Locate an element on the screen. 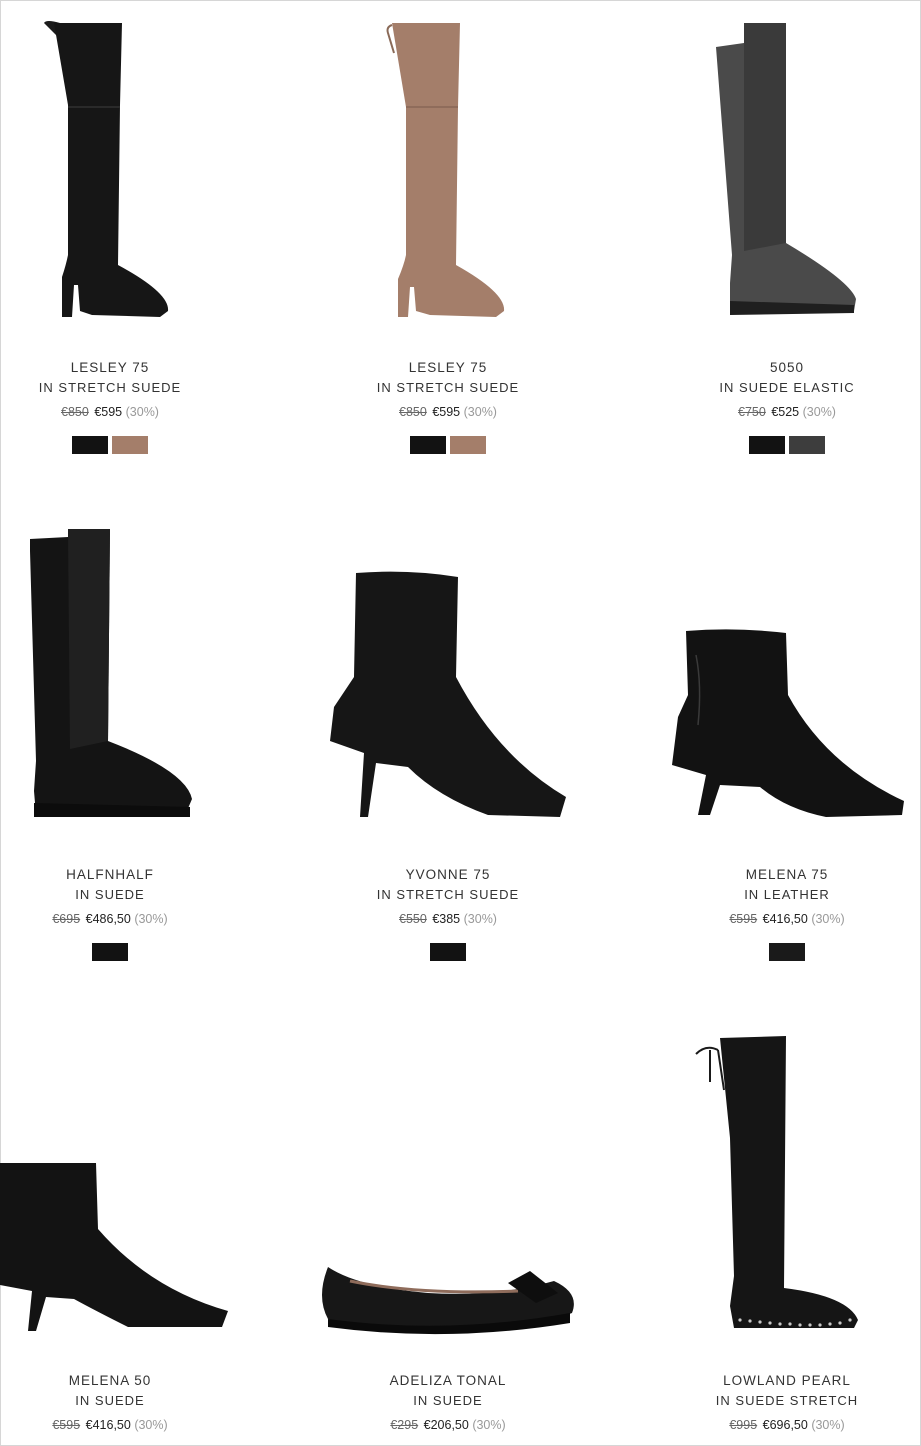  product-material: IN SUEDE STRETCH is located at coordinates (779, 1401).